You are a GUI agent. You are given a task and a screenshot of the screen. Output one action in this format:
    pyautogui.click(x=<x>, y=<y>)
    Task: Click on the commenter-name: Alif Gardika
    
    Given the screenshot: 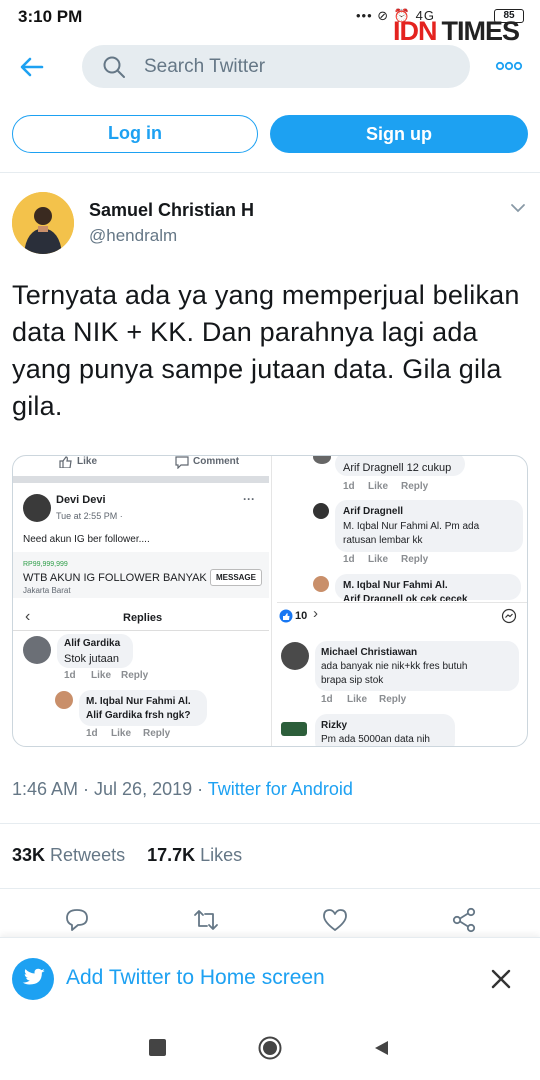 What is the action you would take?
    pyautogui.click(x=92, y=643)
    